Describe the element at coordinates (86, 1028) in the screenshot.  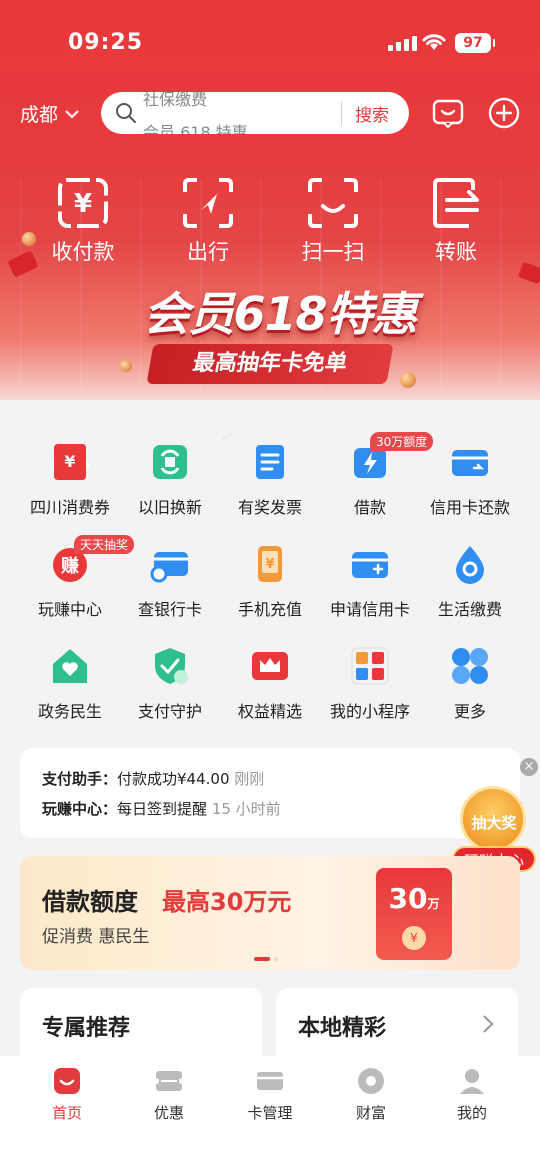
I see `section-title: 专属推荐` at that location.